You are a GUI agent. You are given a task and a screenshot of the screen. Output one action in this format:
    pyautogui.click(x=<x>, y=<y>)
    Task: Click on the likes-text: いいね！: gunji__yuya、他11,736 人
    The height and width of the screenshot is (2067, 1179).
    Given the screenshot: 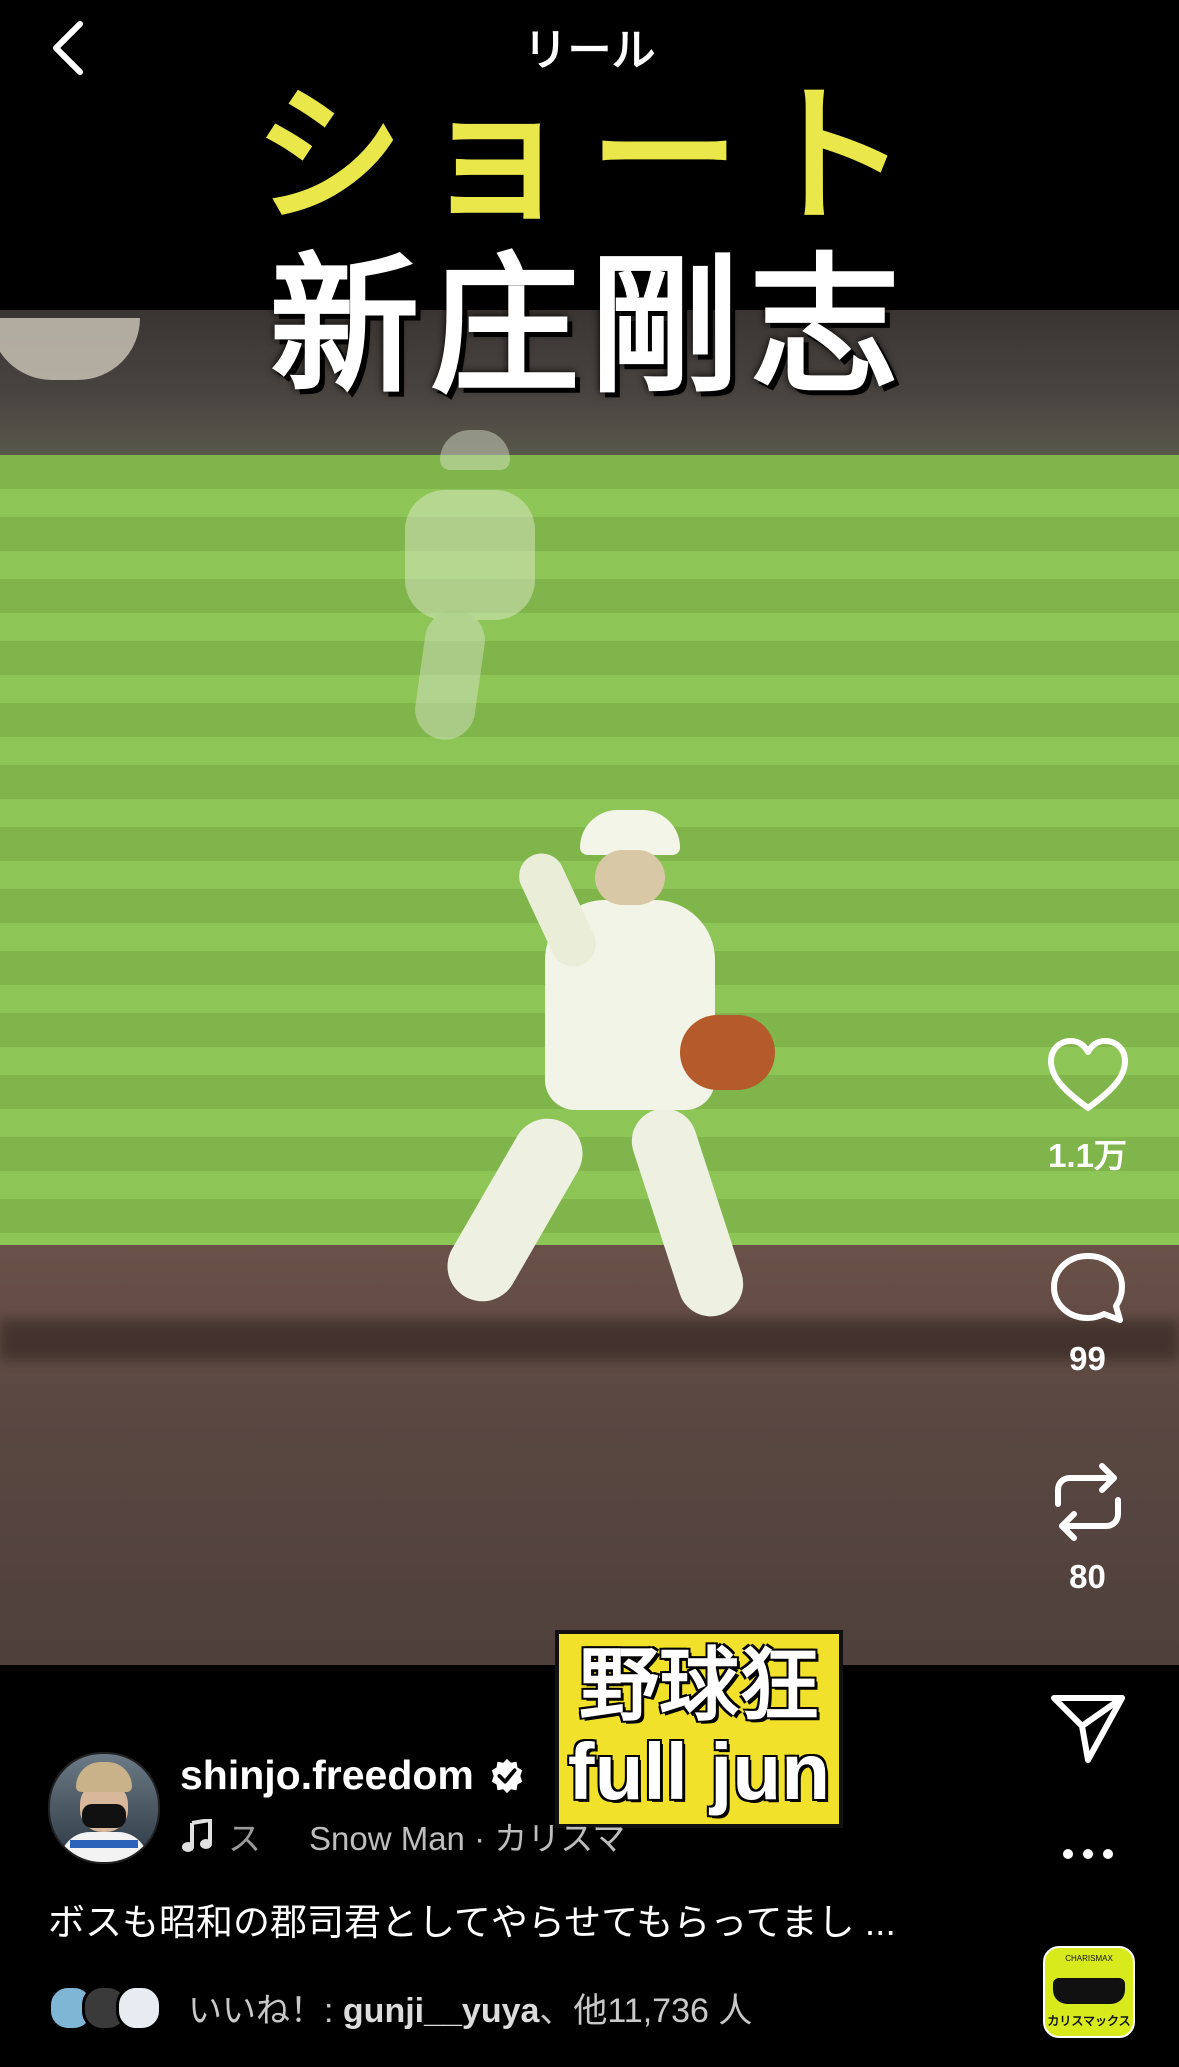 What is the action you would take?
    pyautogui.click(x=470, y=2007)
    